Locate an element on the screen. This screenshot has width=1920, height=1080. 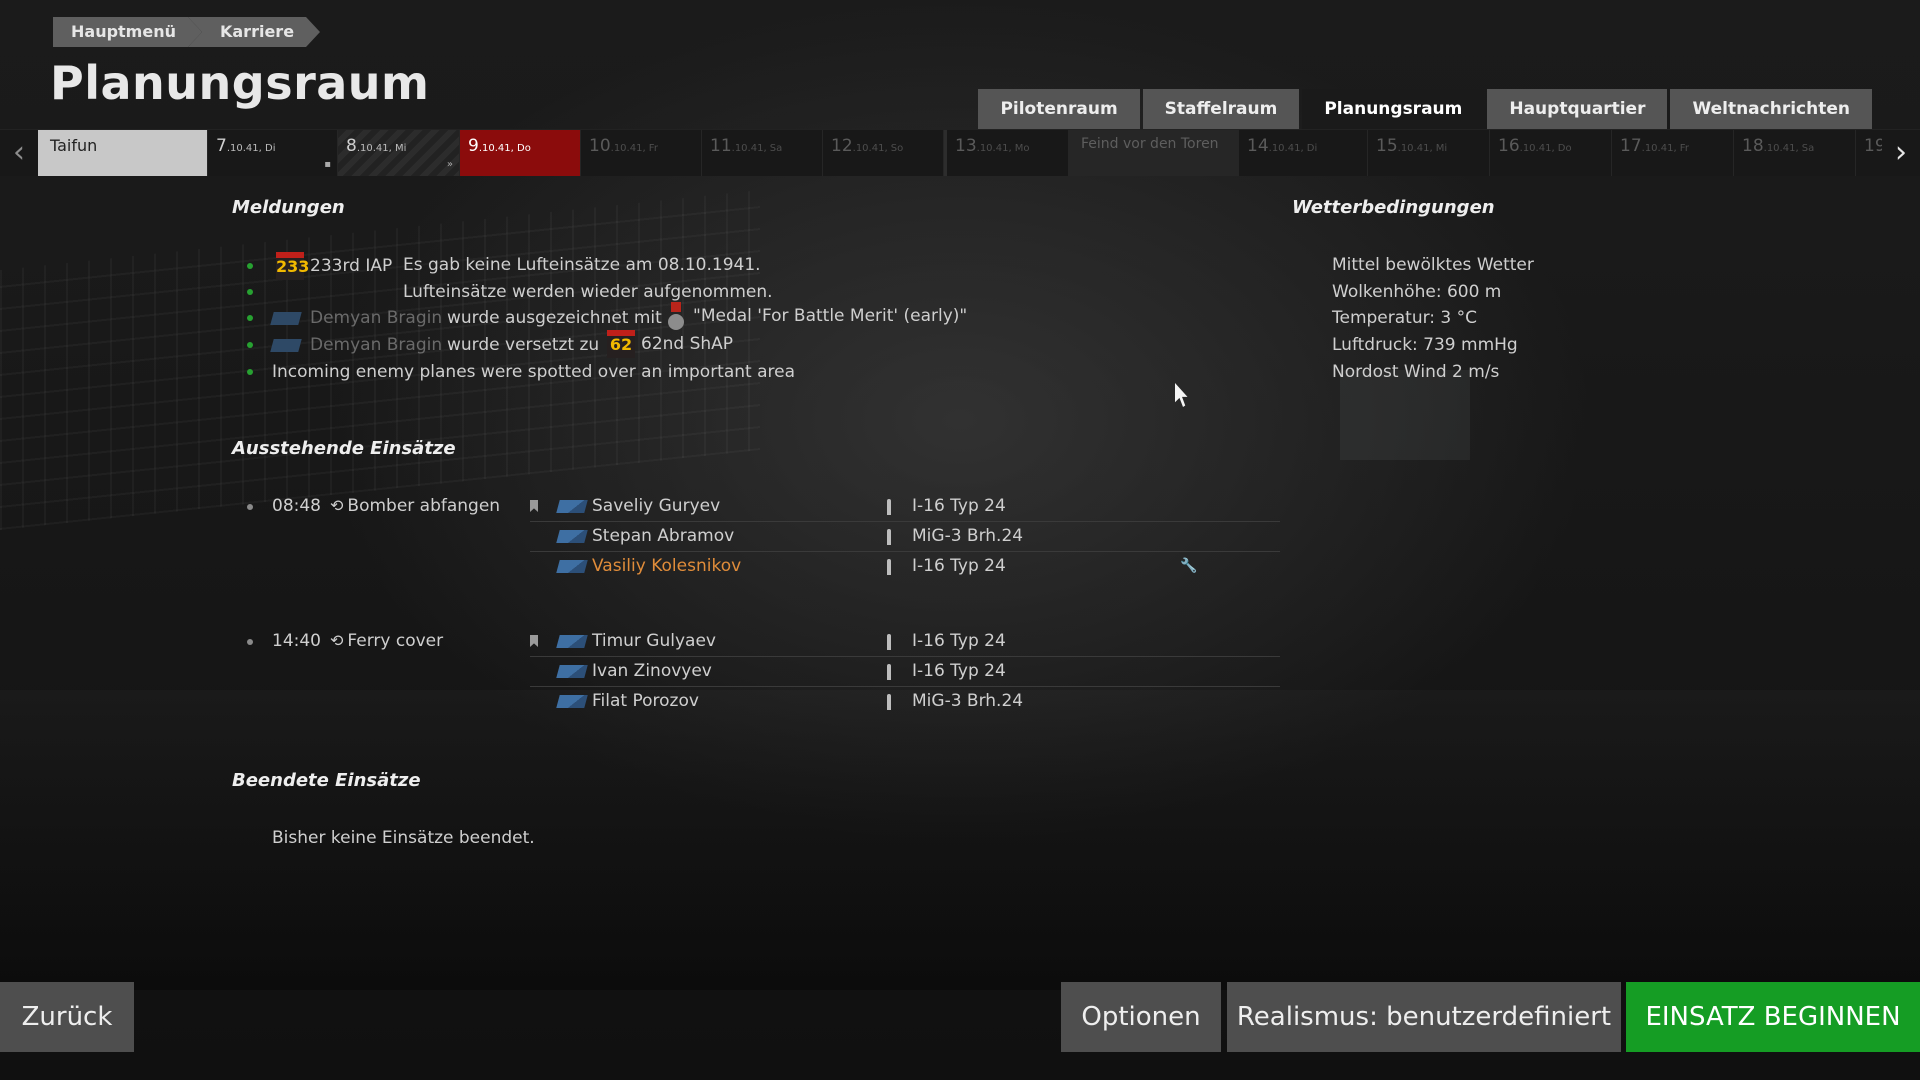
timeline-day: 15.10.41, Mi is located at coordinates (1429, 153).